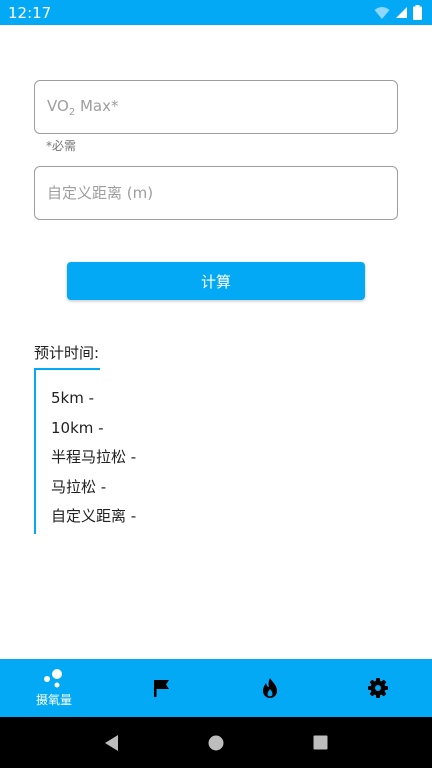 This screenshot has height=768, width=432. What do you see at coordinates (61, 146) in the screenshot?
I see `required-helper-text: *必需` at bounding box center [61, 146].